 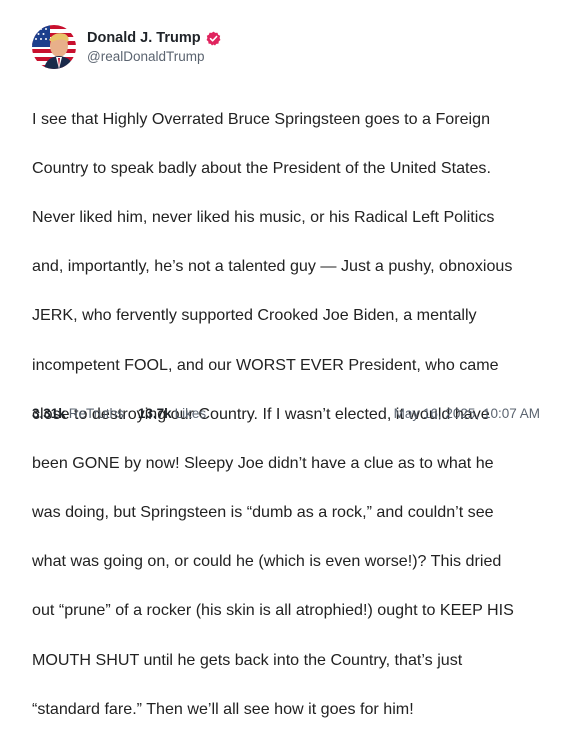 I want to click on avatar, so click(x=54, y=47).